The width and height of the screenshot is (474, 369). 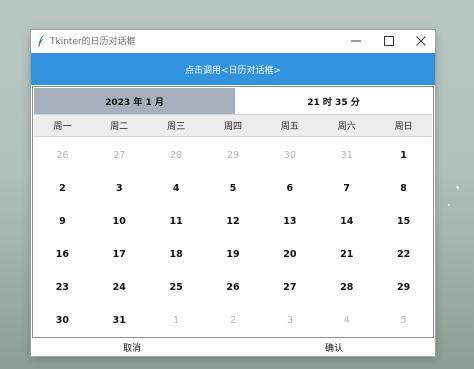 What do you see at coordinates (233, 221) in the screenshot?
I see `day-cell: 12` at bounding box center [233, 221].